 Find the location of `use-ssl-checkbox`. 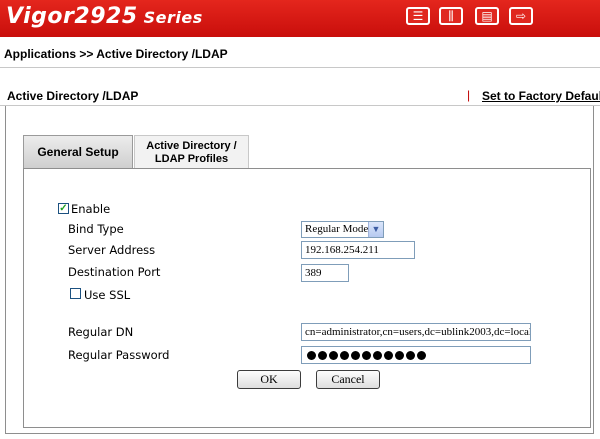

use-ssl-checkbox is located at coordinates (75, 293).